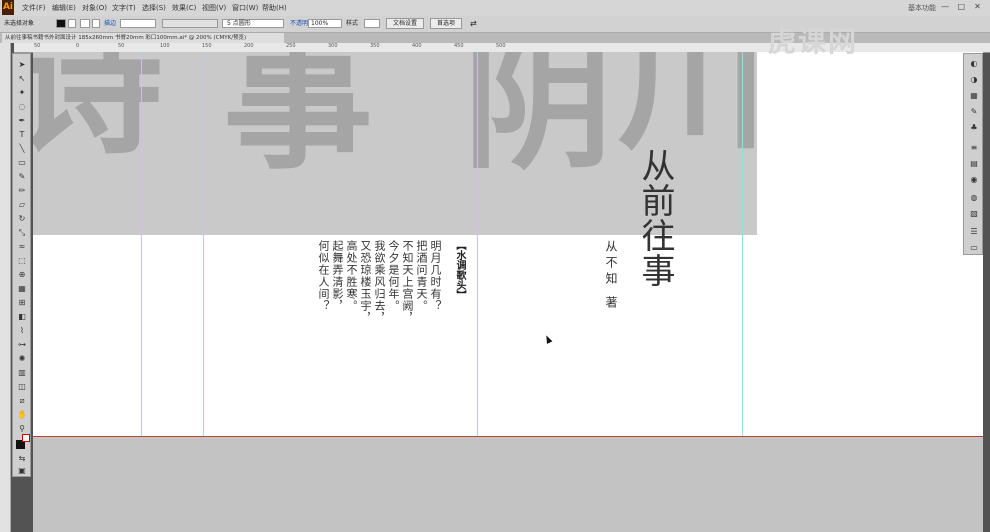 The width and height of the screenshot is (990, 532). Describe the element at coordinates (249, 46) in the screenshot. I see `ruler-tick: 200` at that location.